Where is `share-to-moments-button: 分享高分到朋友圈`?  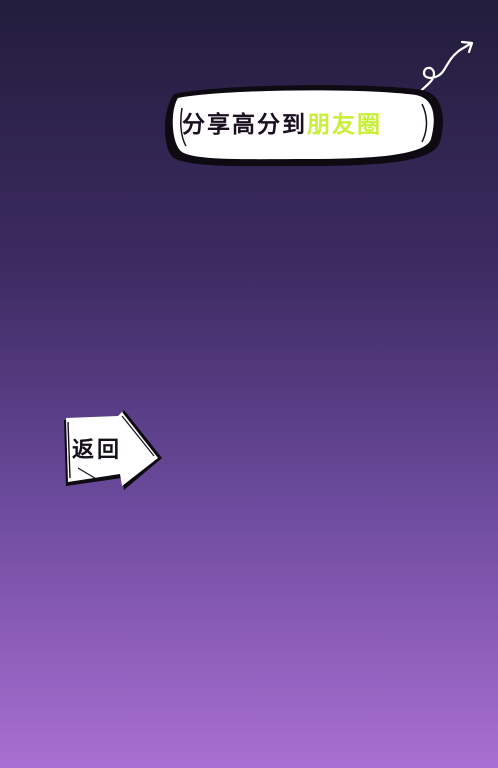
share-to-moments-button: 分享高分到朋友圈 is located at coordinates (303, 126).